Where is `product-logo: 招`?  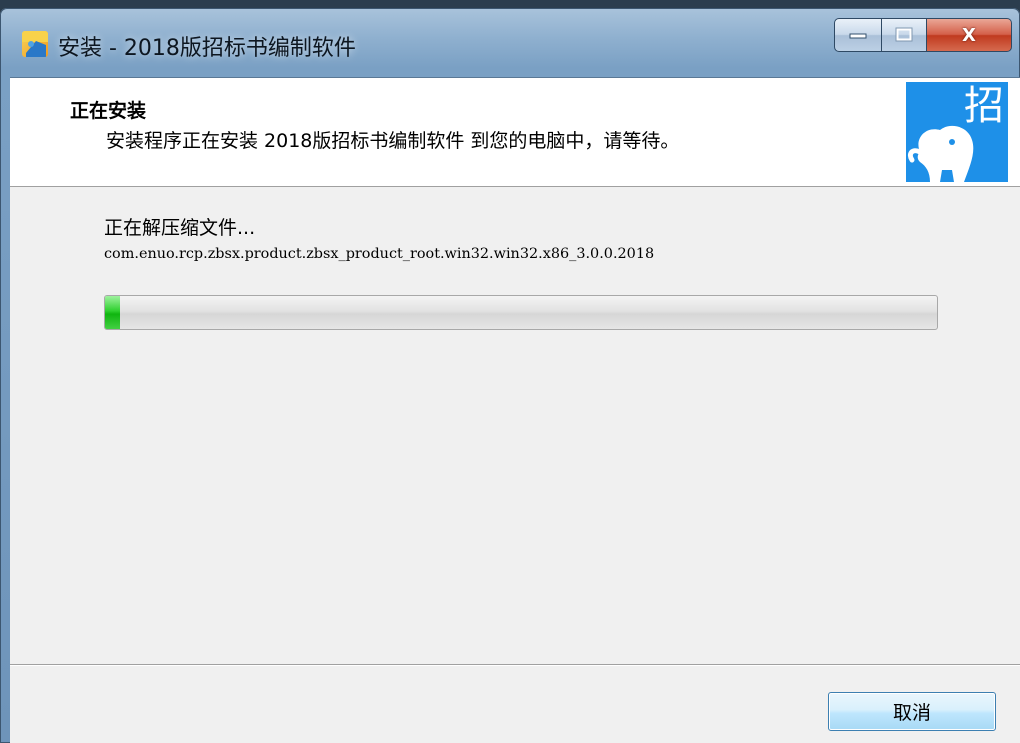
product-logo: 招 is located at coordinates (957, 132).